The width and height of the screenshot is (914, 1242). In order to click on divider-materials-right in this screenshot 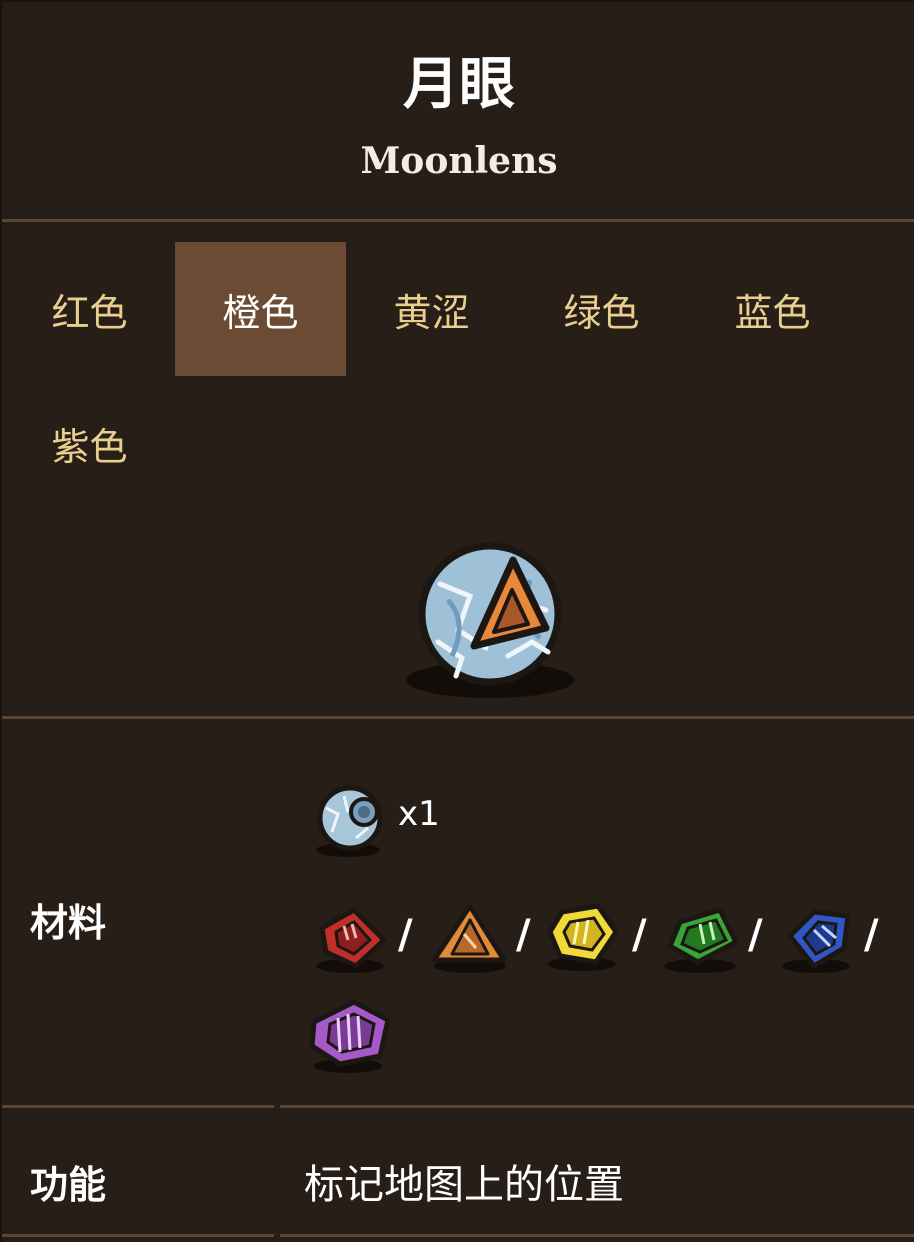, I will do `click(597, 1106)`.